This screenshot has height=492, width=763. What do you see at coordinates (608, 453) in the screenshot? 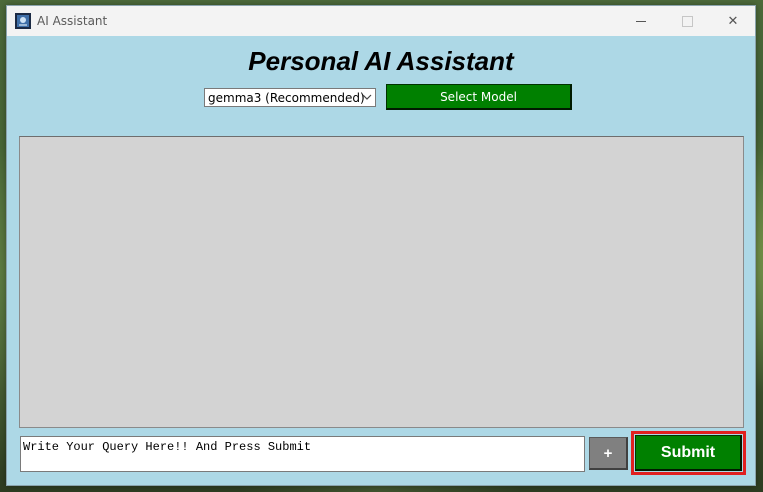
I see `plus-button: +` at bounding box center [608, 453].